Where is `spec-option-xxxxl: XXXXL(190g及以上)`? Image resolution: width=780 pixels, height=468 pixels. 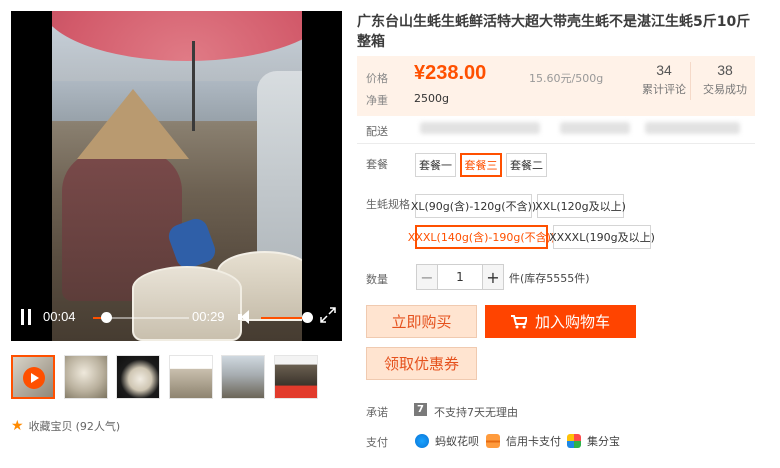
spec-option-xxxxl: XXXXL(190g及以上) is located at coordinates (602, 237).